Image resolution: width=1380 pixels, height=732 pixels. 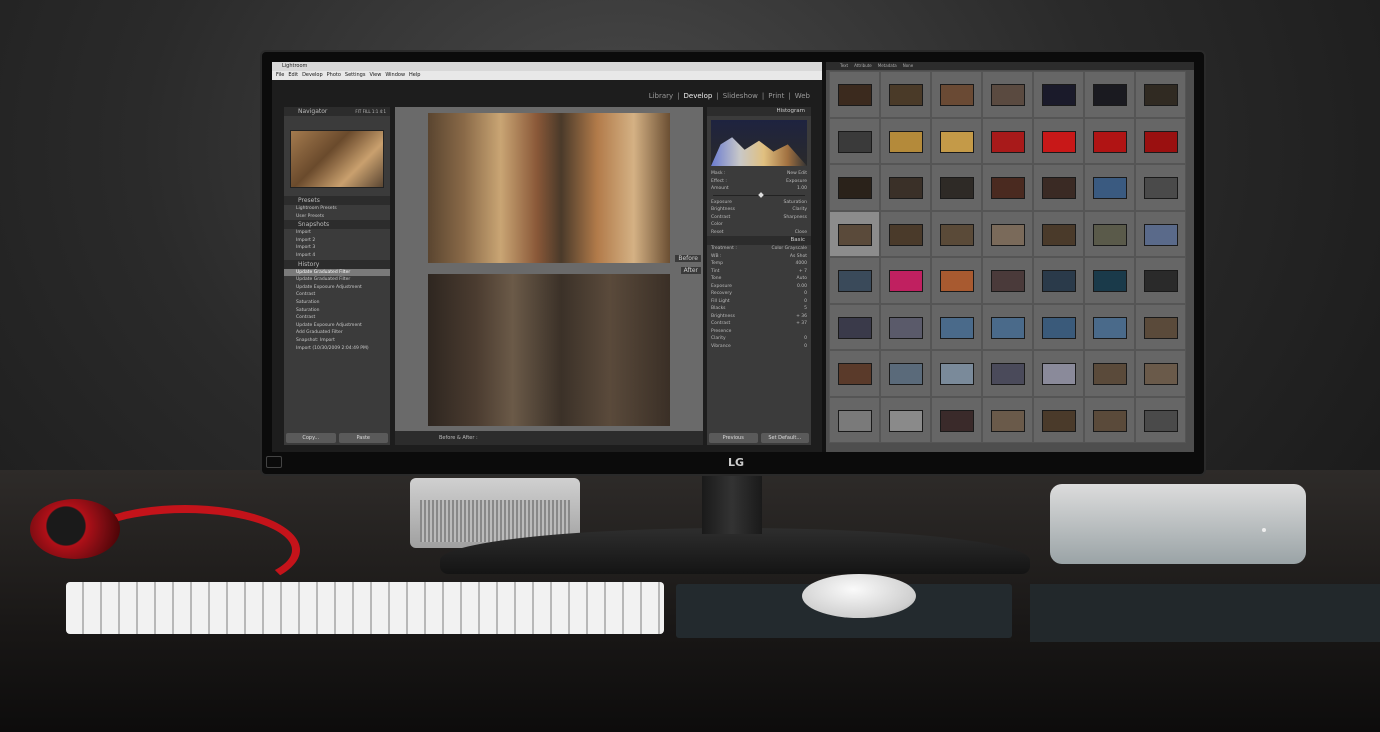 I want to click on navigator-header: Navigator FIT FILL 1:1 4:1, so click(x=337, y=111).